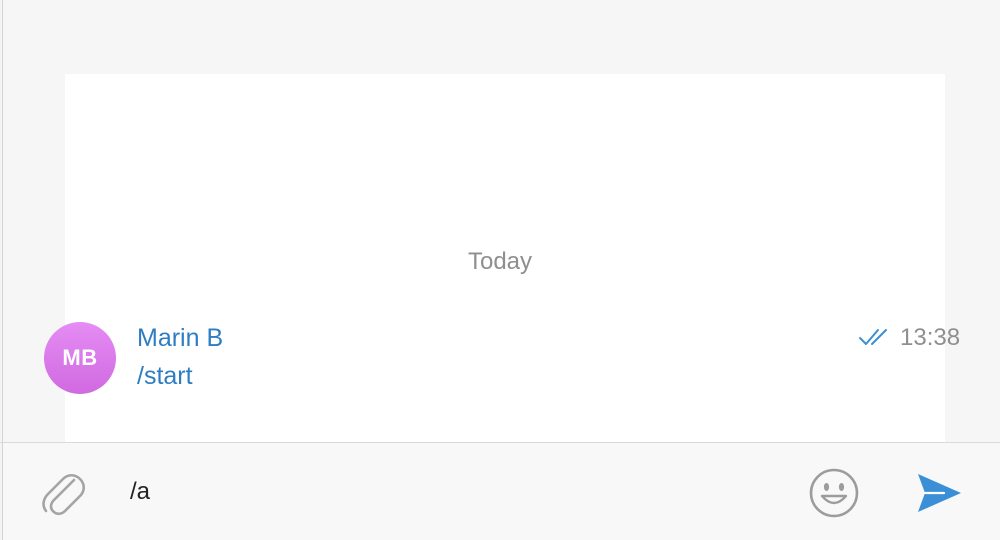 The height and width of the screenshot is (540, 1000). Describe the element at coordinates (63, 492) in the screenshot. I see `paperclip-icon` at that location.